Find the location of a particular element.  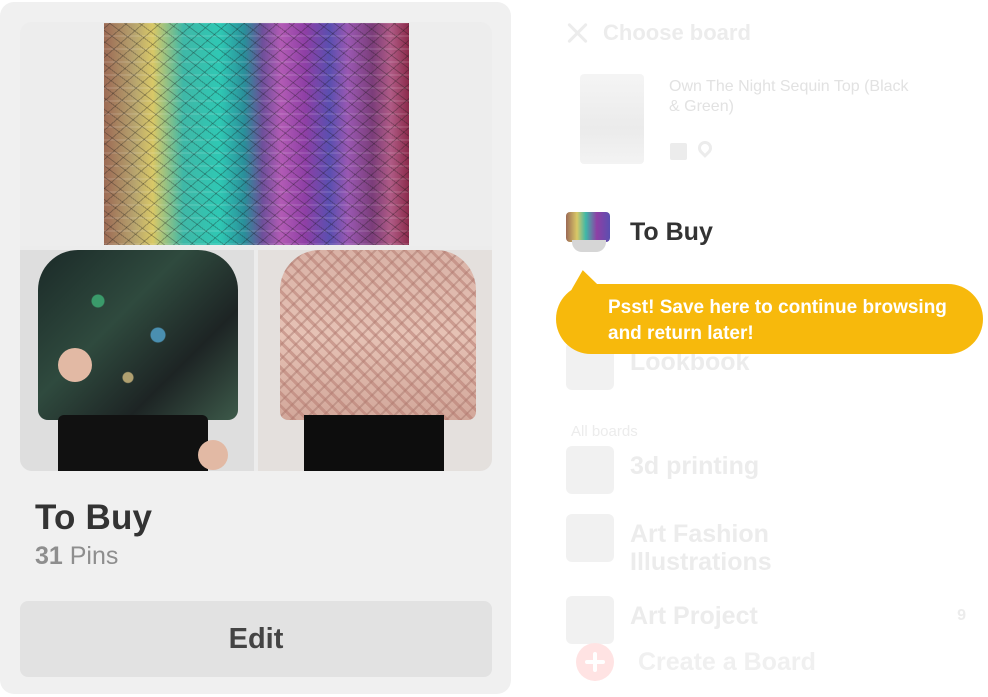

pin-count: 31 Pins is located at coordinates (76, 556).